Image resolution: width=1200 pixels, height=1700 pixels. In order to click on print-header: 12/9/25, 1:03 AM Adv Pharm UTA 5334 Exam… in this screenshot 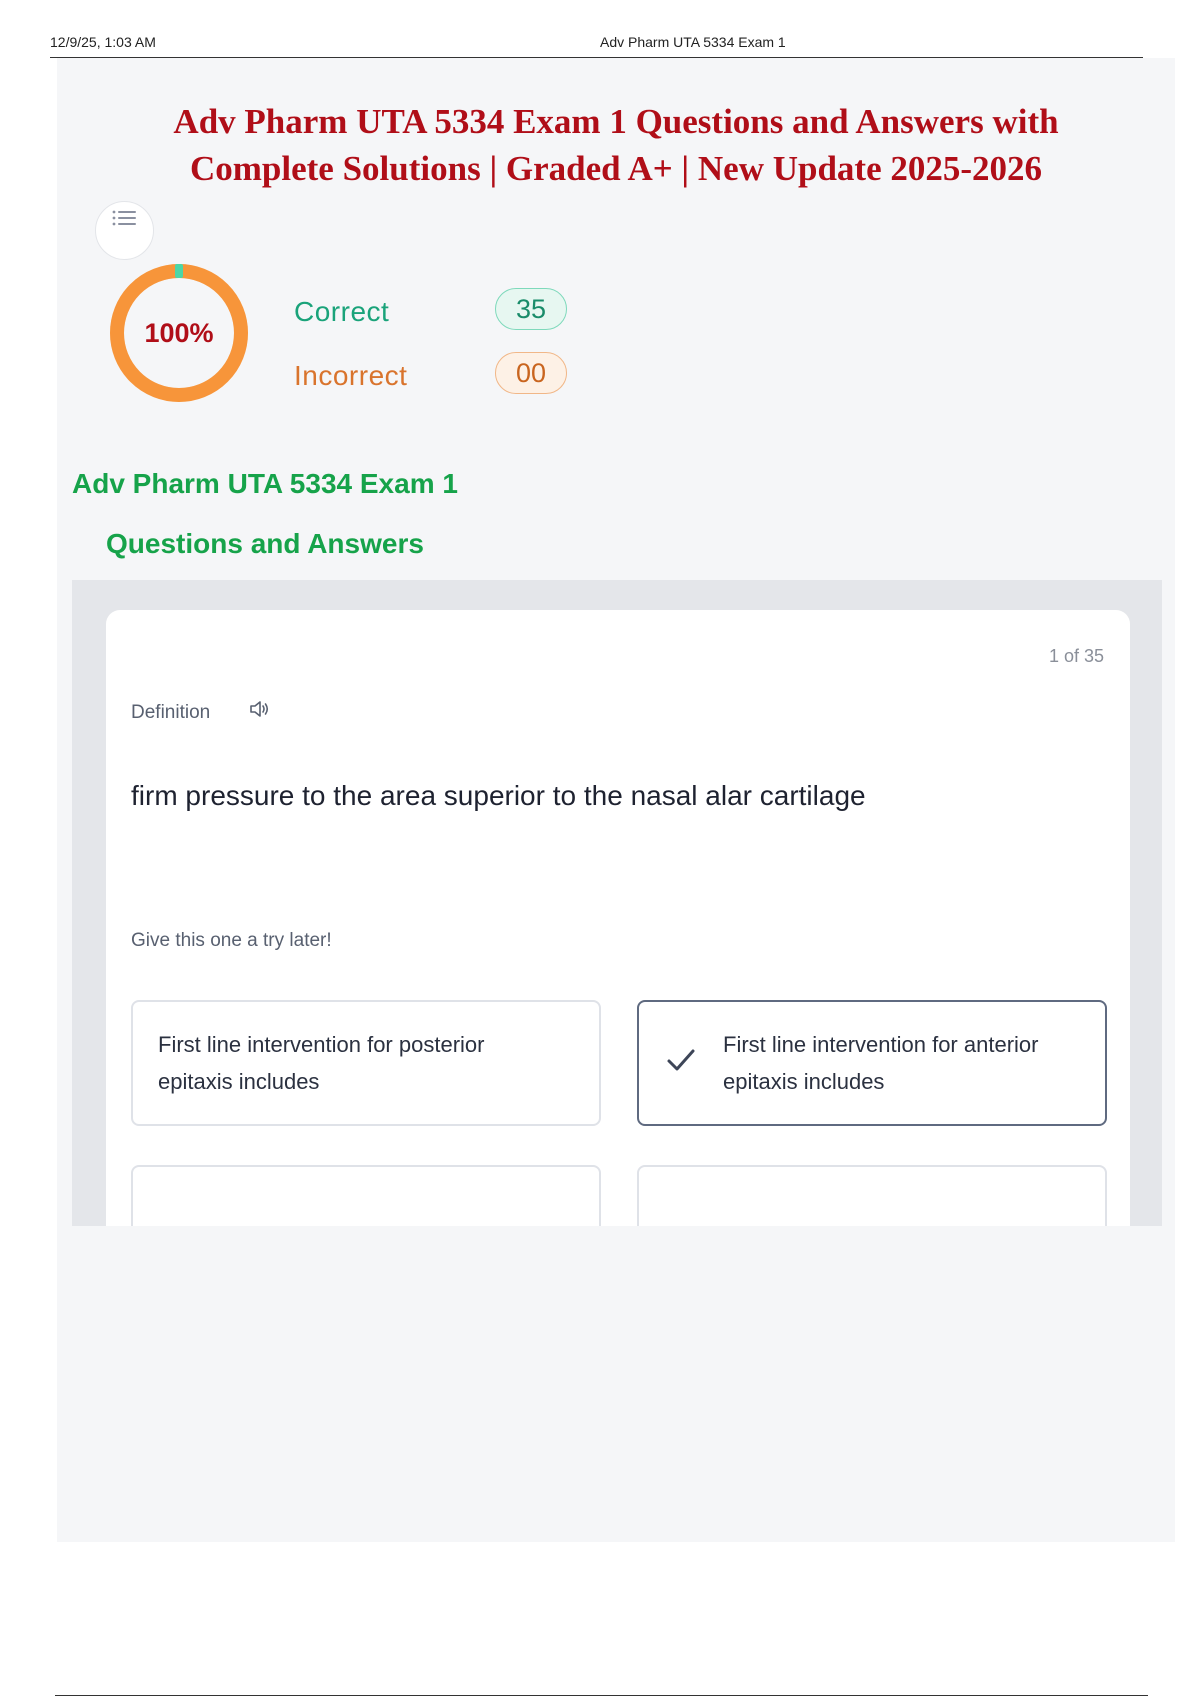, I will do `click(596, 46)`.